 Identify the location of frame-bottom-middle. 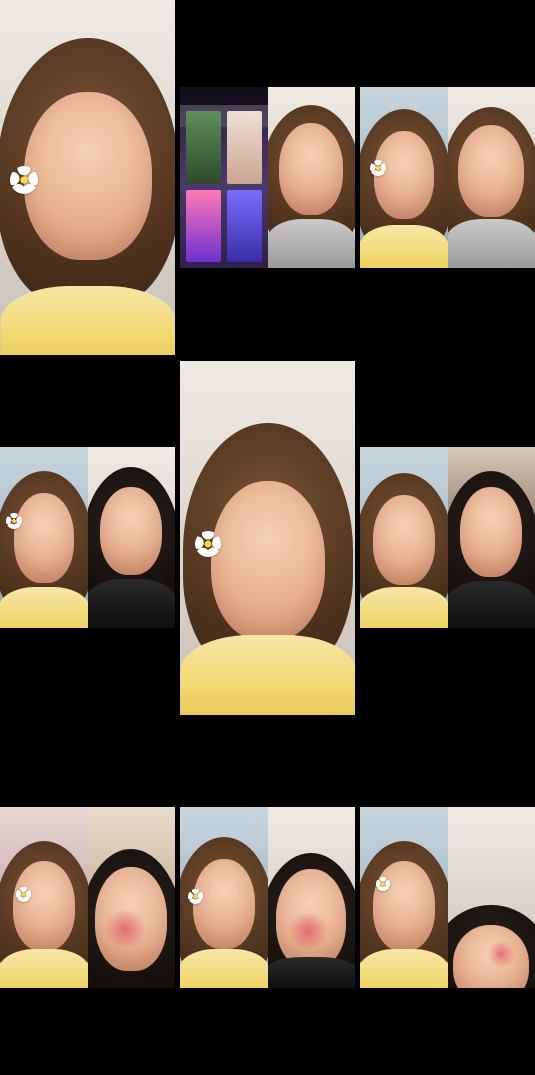
(267, 897).